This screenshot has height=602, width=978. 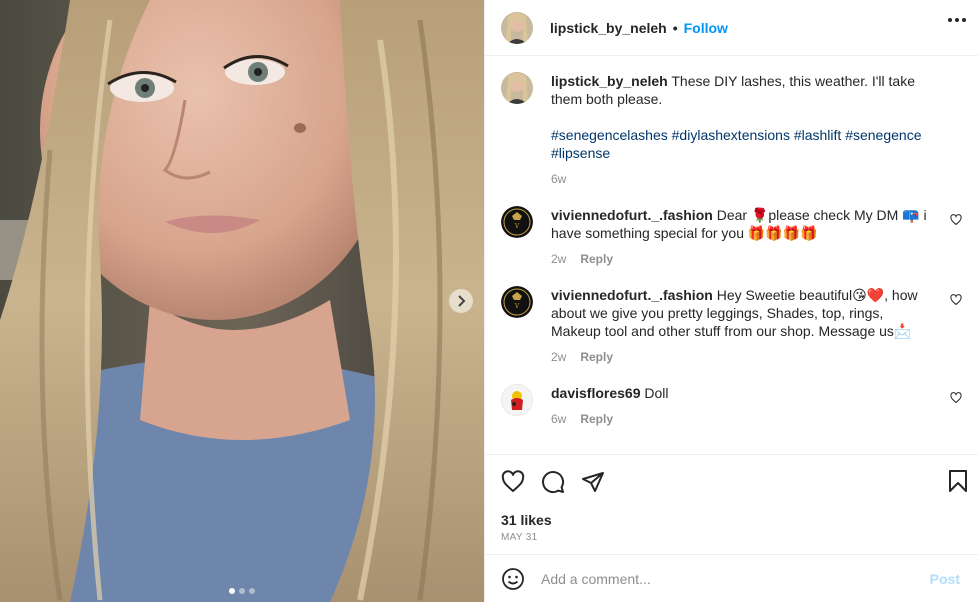 I want to click on chevron-right-icon, so click(x=462, y=301).